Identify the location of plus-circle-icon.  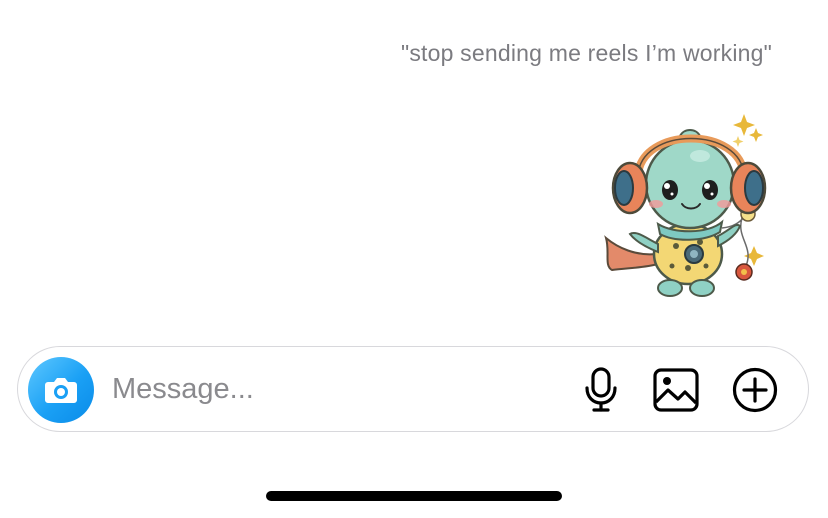
(755, 390).